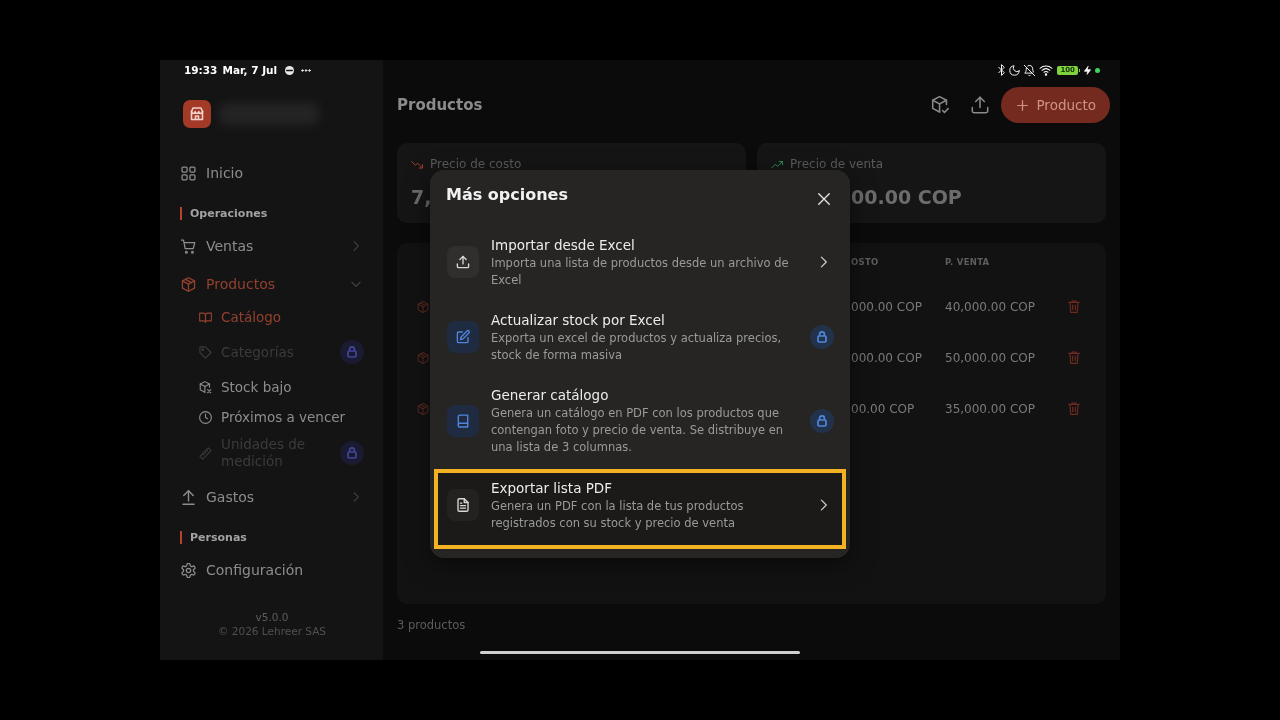  Describe the element at coordinates (272, 537) in the screenshot. I see `section-heading: Personas` at that location.